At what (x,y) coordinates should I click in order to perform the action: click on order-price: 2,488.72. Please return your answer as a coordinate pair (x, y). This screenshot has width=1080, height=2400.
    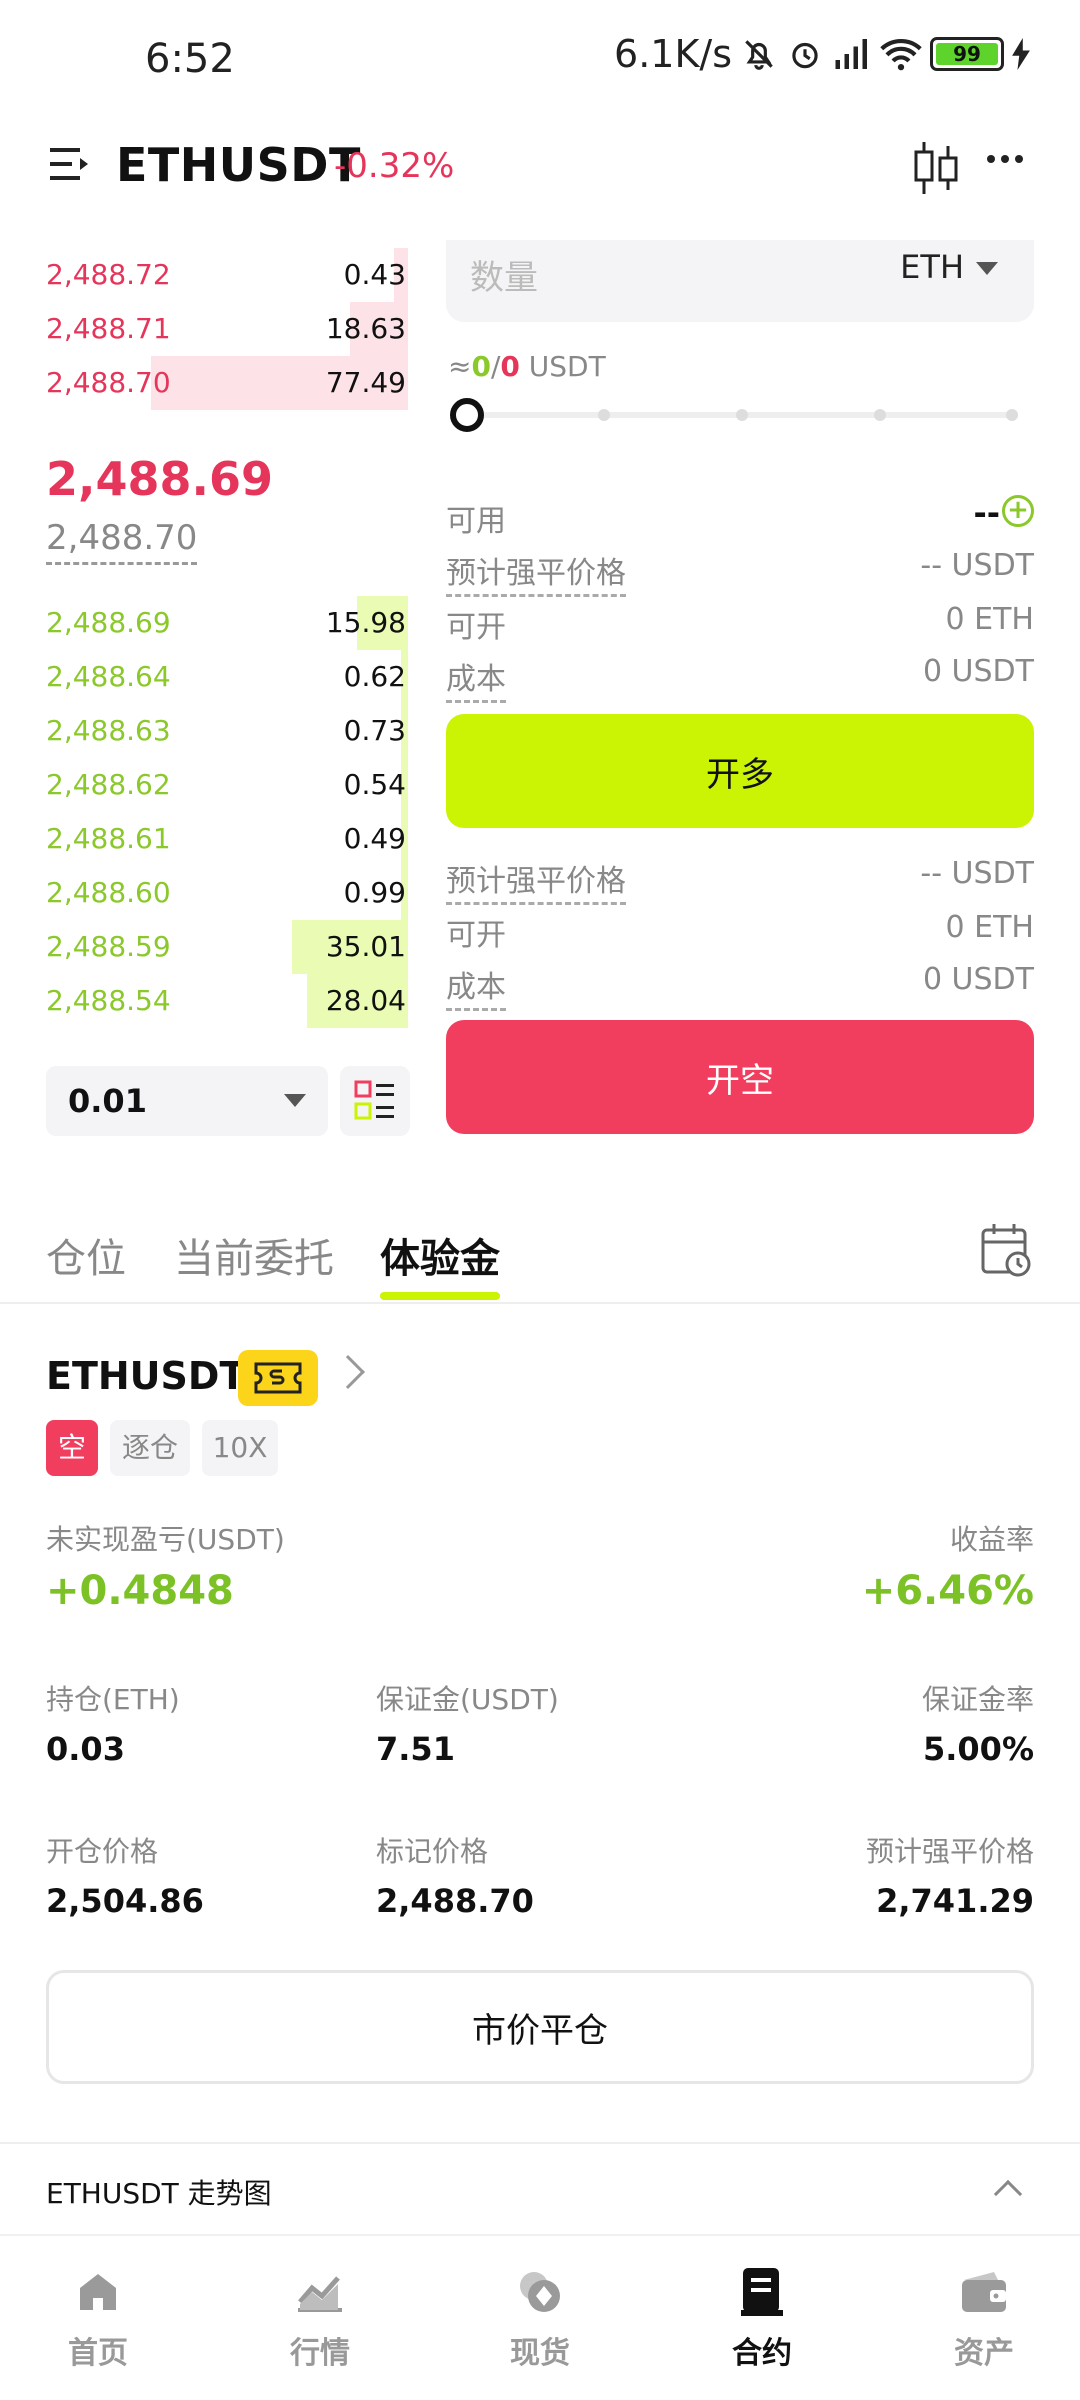
    Looking at the image, I should click on (108, 274).